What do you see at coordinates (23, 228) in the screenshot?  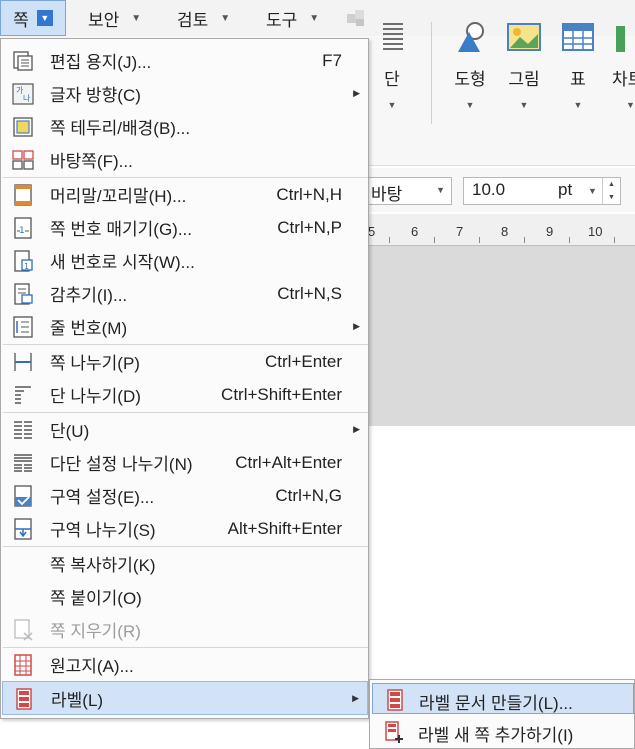 I see `page-number-icon: 1` at bounding box center [23, 228].